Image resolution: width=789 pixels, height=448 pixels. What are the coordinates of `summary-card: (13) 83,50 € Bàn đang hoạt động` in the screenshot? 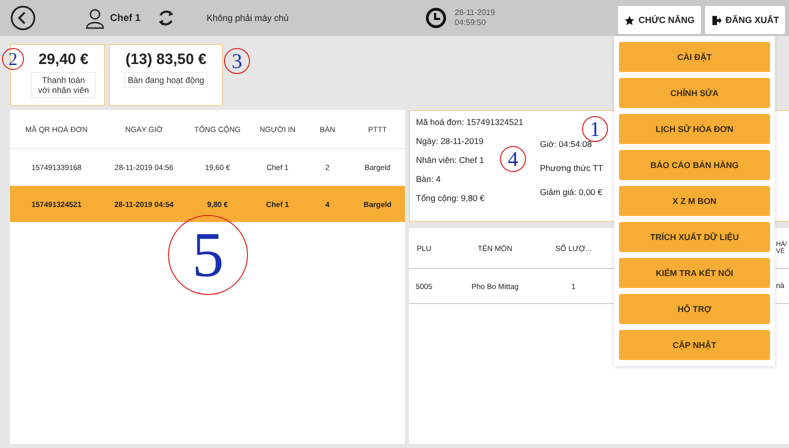 It's located at (166, 75).